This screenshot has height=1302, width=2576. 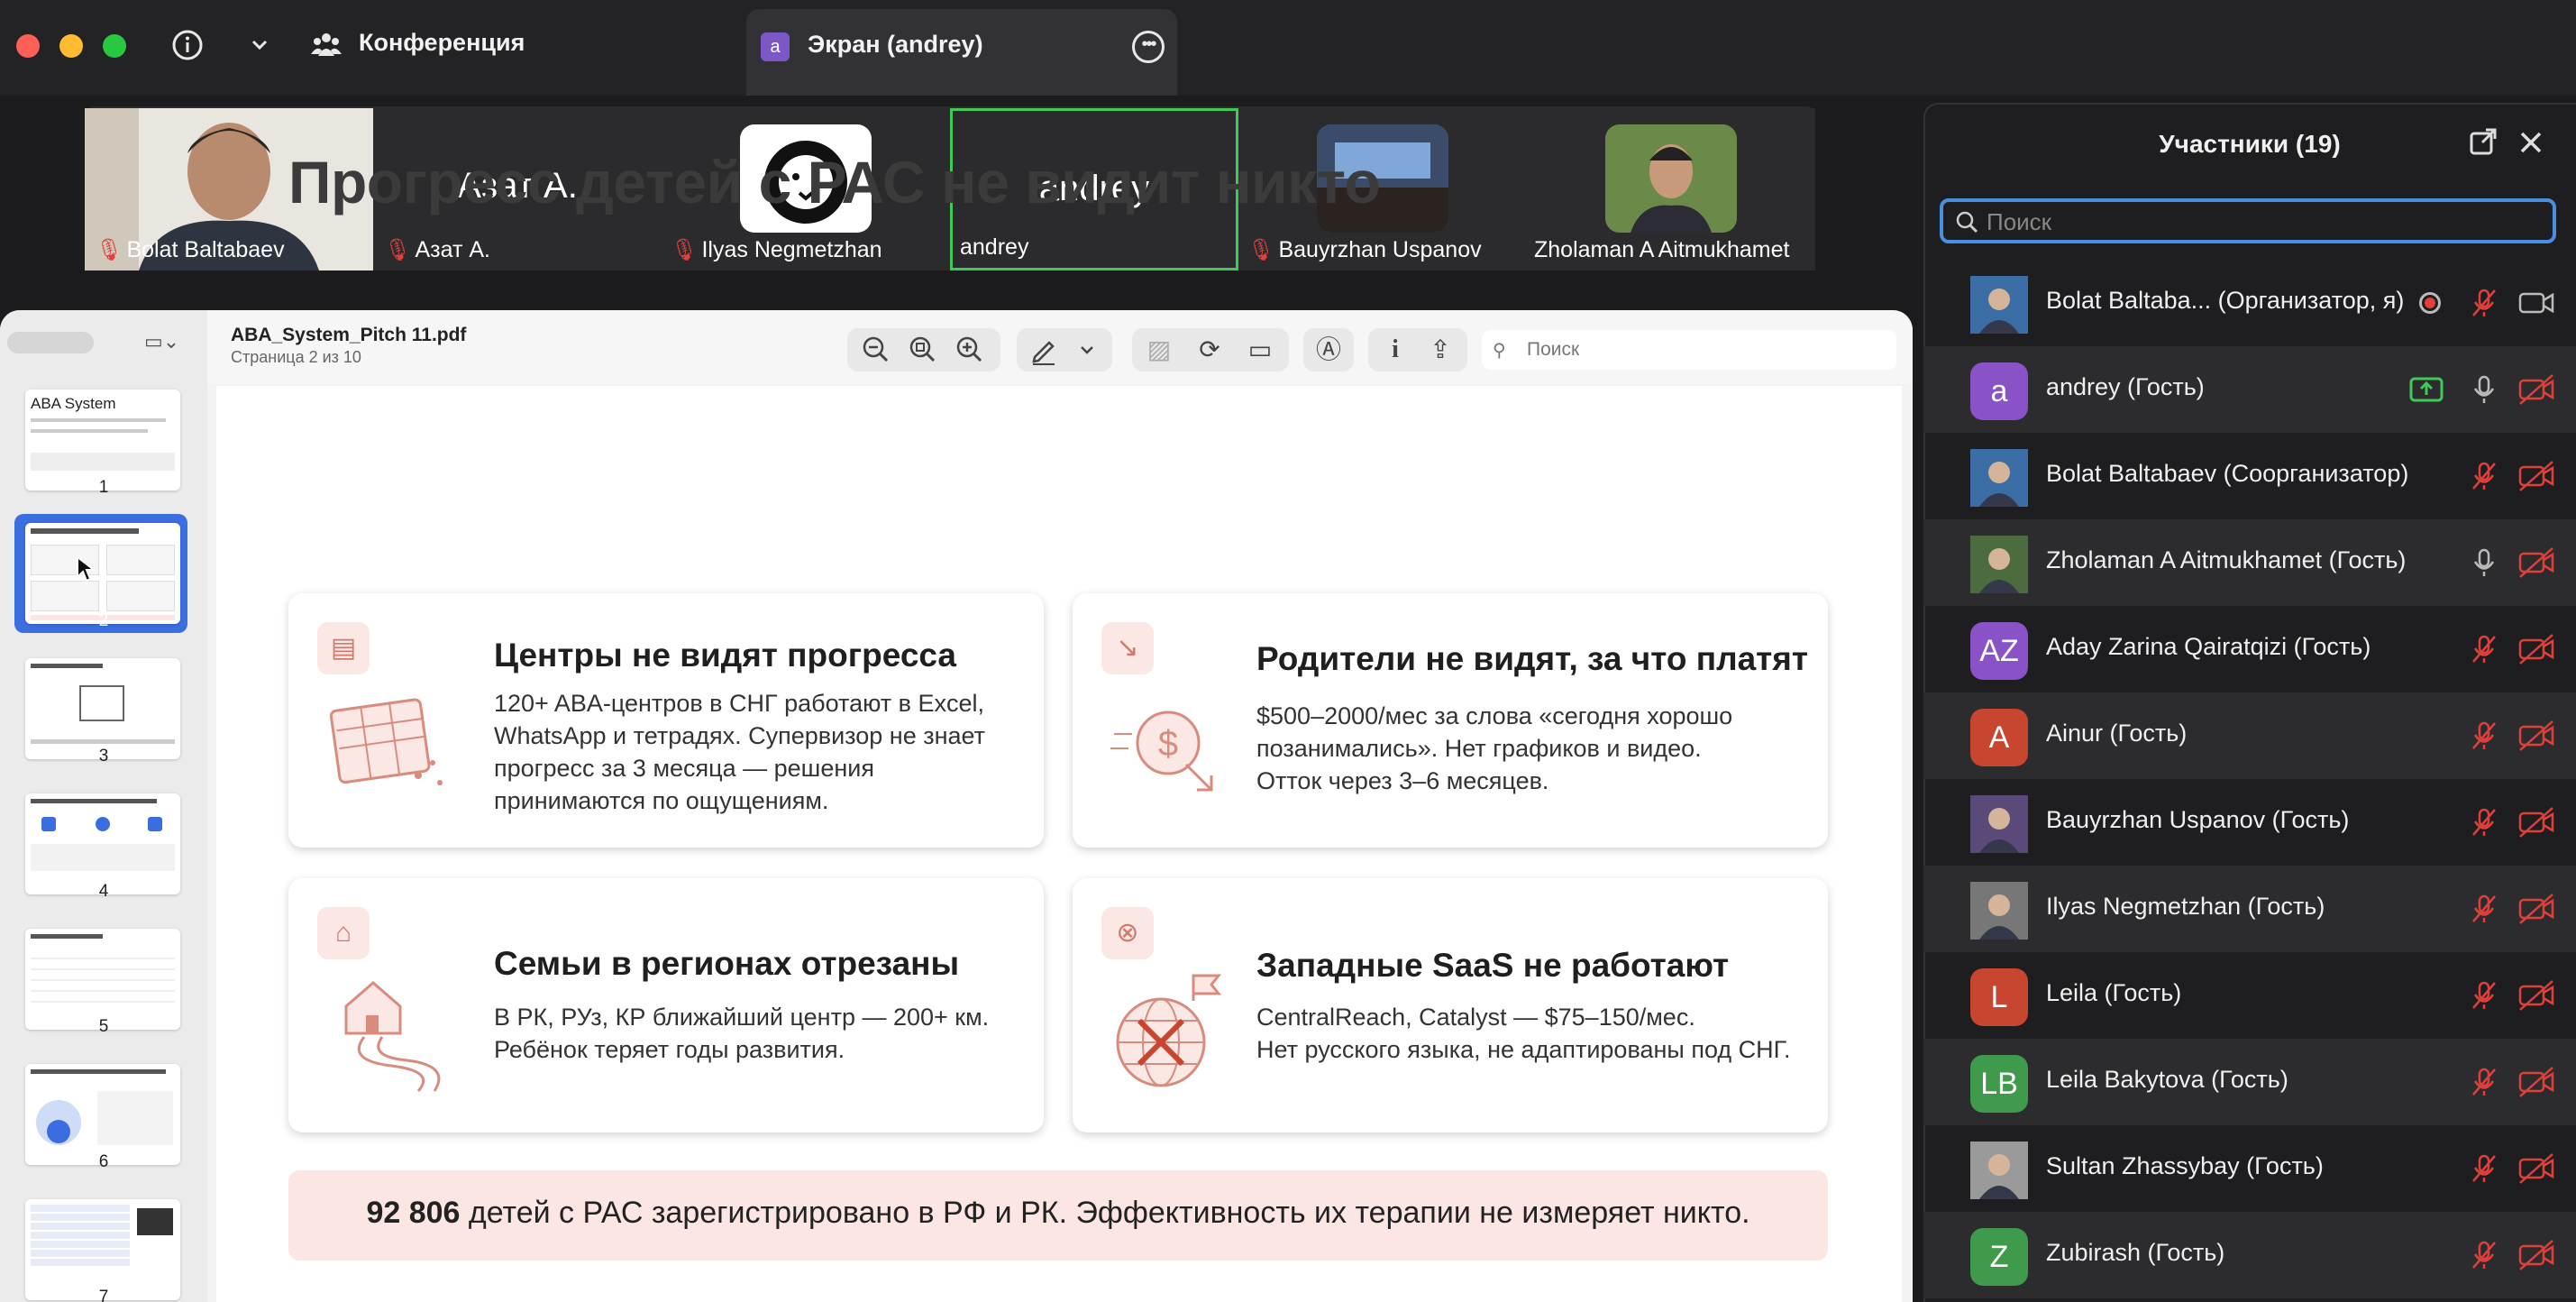 What do you see at coordinates (2531, 142) in the screenshot?
I see `close-icon` at bounding box center [2531, 142].